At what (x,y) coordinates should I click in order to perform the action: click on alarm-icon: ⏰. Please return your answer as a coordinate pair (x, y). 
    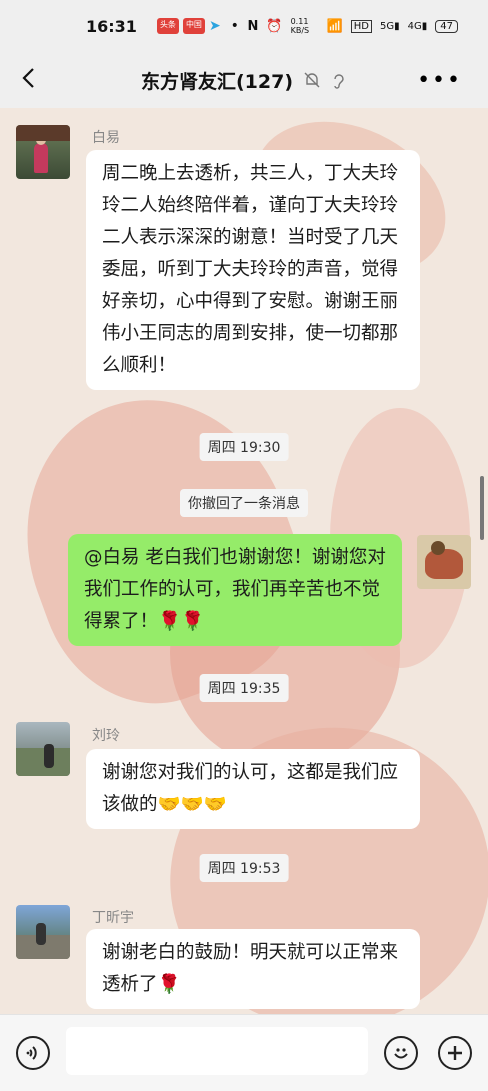
    Looking at the image, I should click on (274, 26).